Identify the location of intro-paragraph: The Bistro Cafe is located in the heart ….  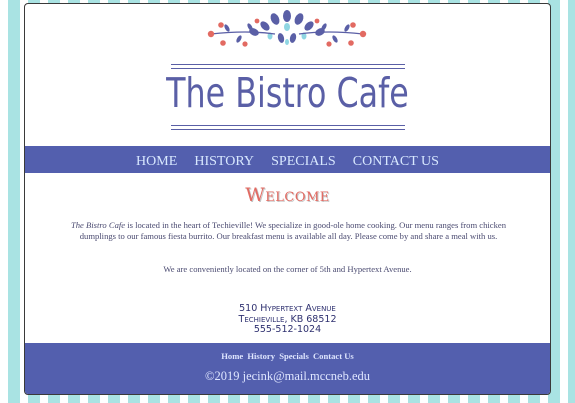
(288, 231).